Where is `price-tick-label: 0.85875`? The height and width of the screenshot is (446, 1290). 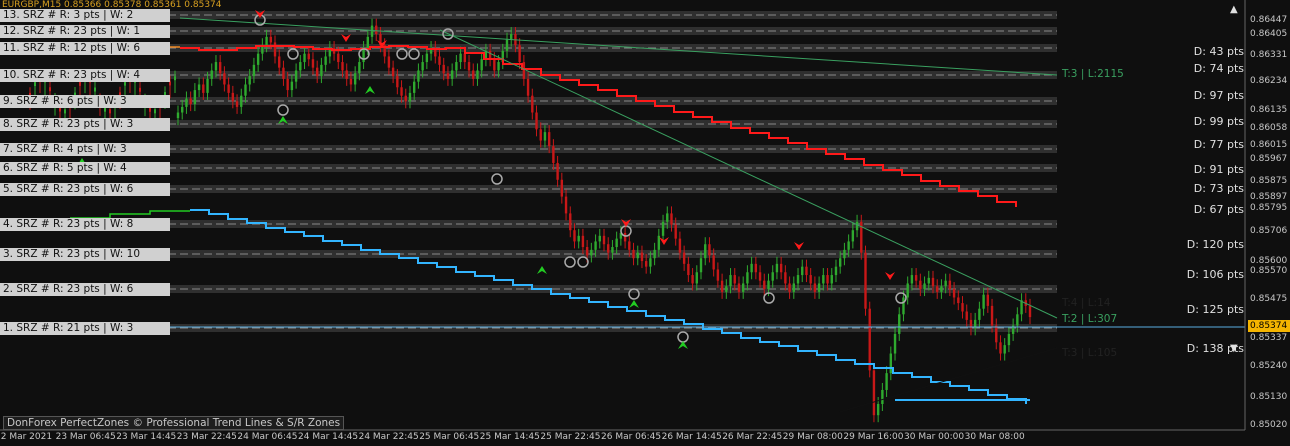
price-tick-label: 0.85875 is located at coordinates (1269, 181).